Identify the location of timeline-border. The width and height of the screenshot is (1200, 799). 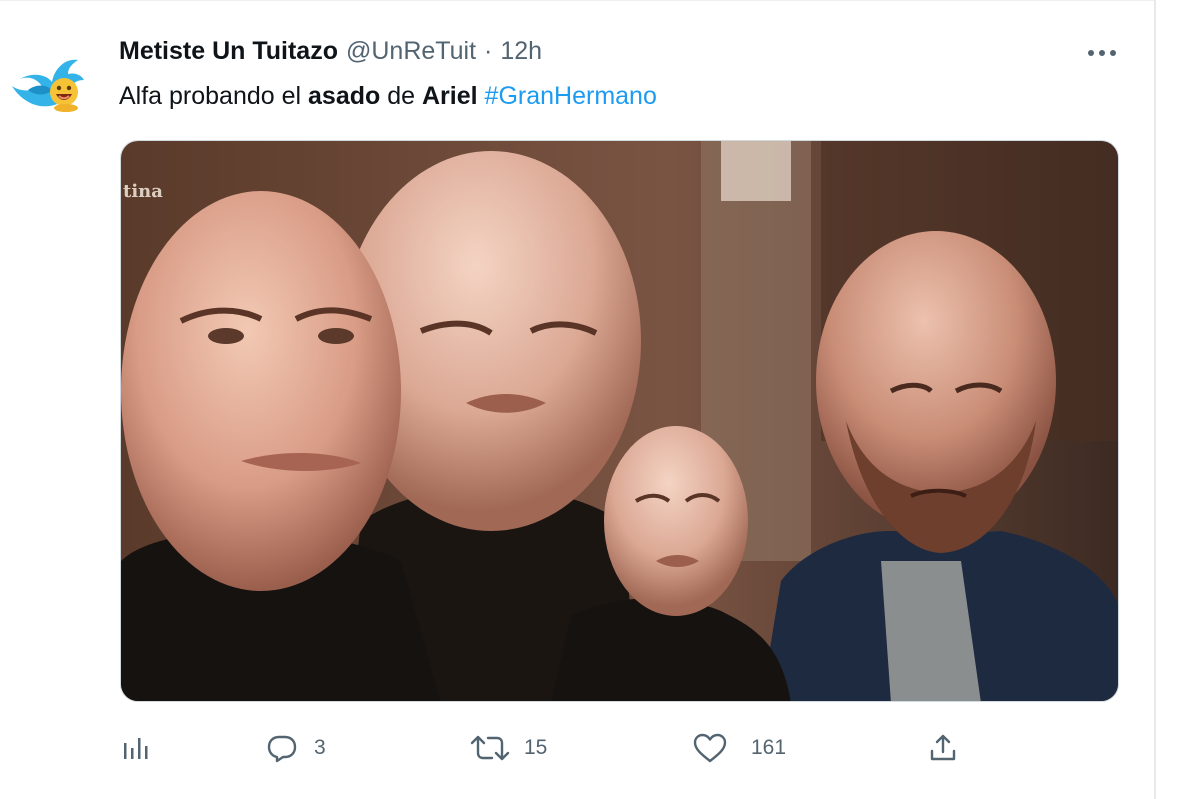
(1155, 399).